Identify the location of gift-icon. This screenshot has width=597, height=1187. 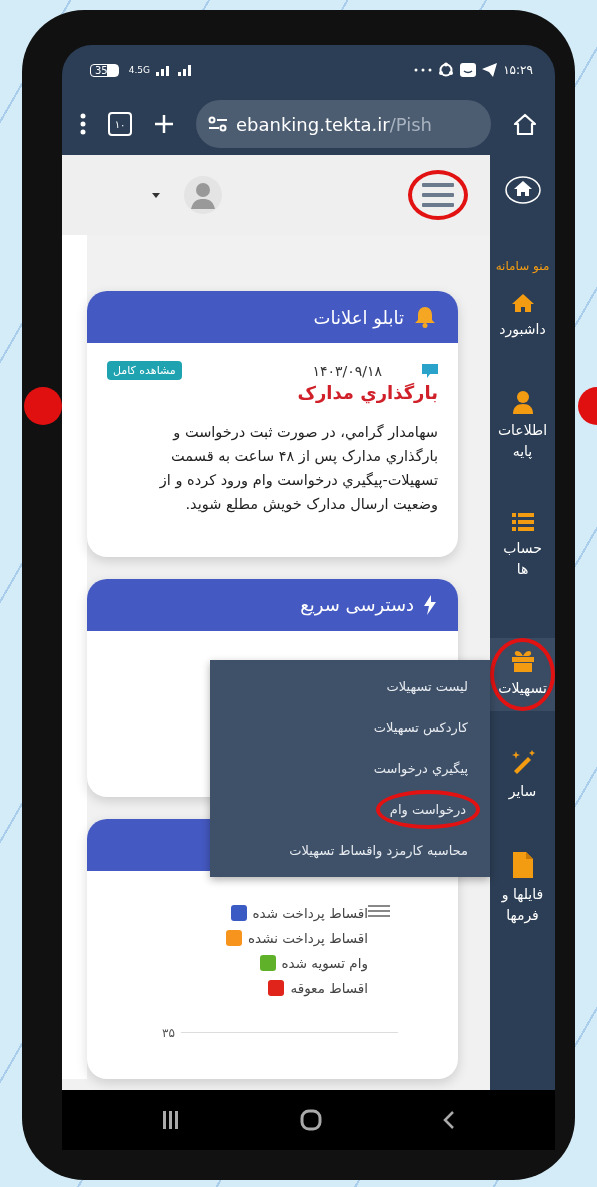
(522, 661).